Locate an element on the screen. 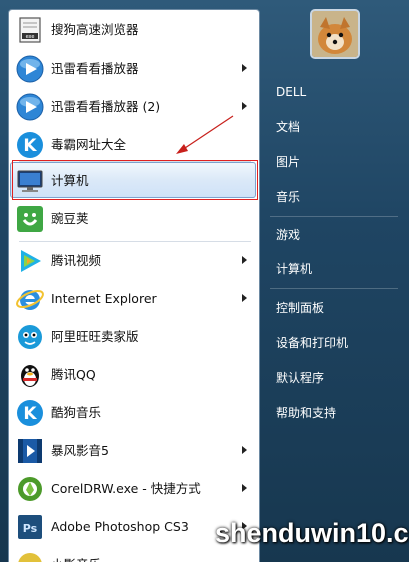  menu-item-duba-sites: K 毒霸网址大全 is located at coordinates (134, 145).